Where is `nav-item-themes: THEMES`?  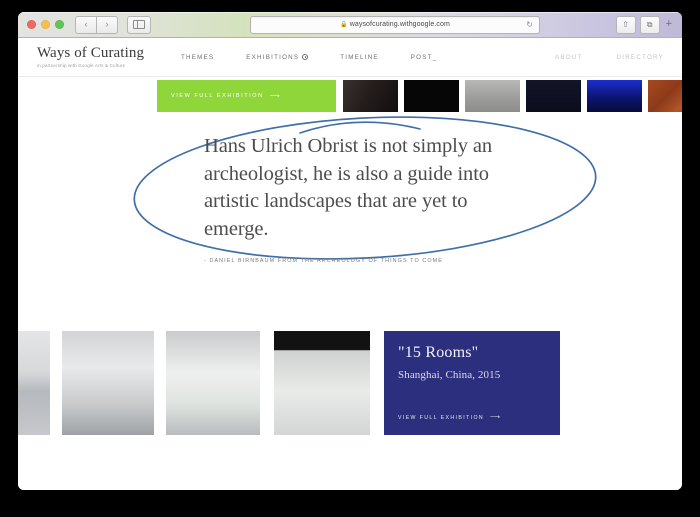 nav-item-themes: THEMES is located at coordinates (197, 57).